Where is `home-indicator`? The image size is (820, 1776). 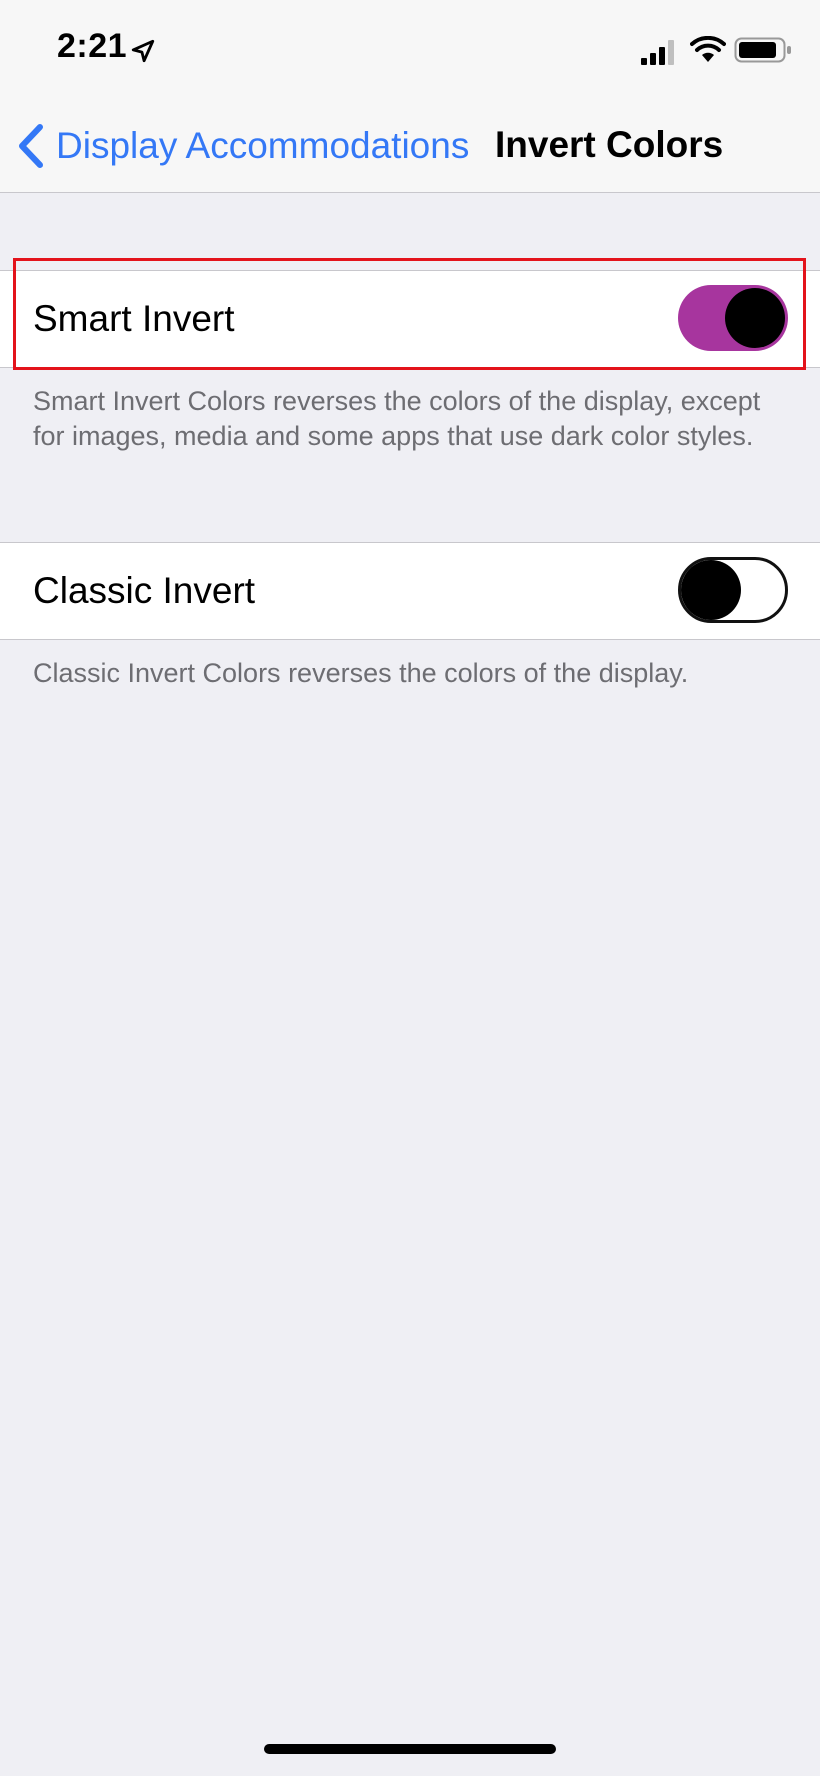
home-indicator is located at coordinates (410, 1749).